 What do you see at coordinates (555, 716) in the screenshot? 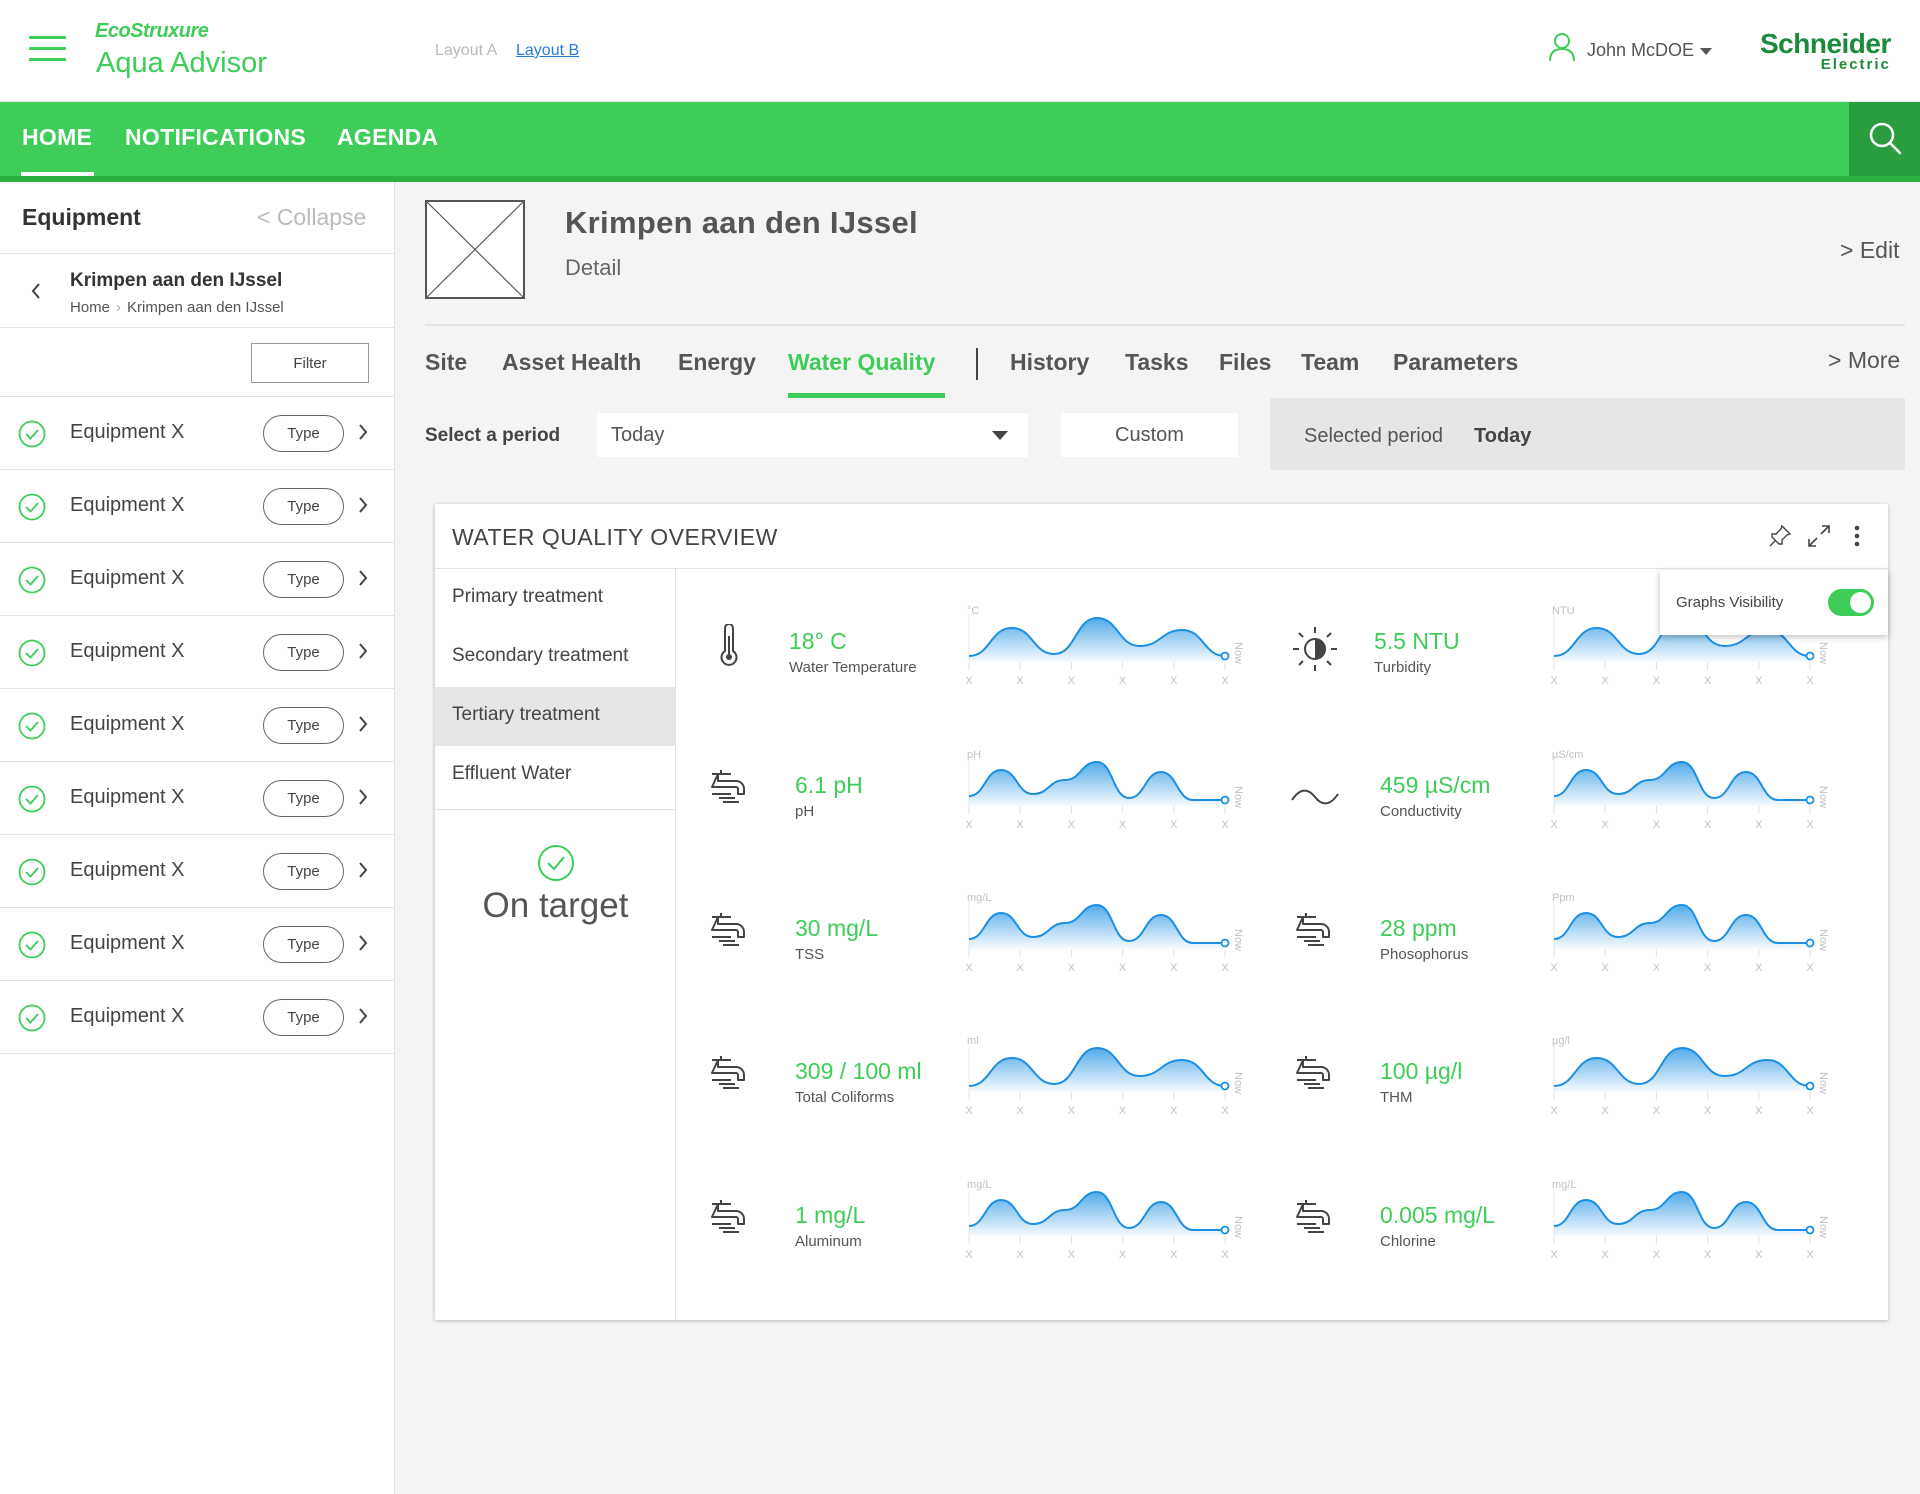
I see `treatment-tertiary: Tertiary treatment` at bounding box center [555, 716].